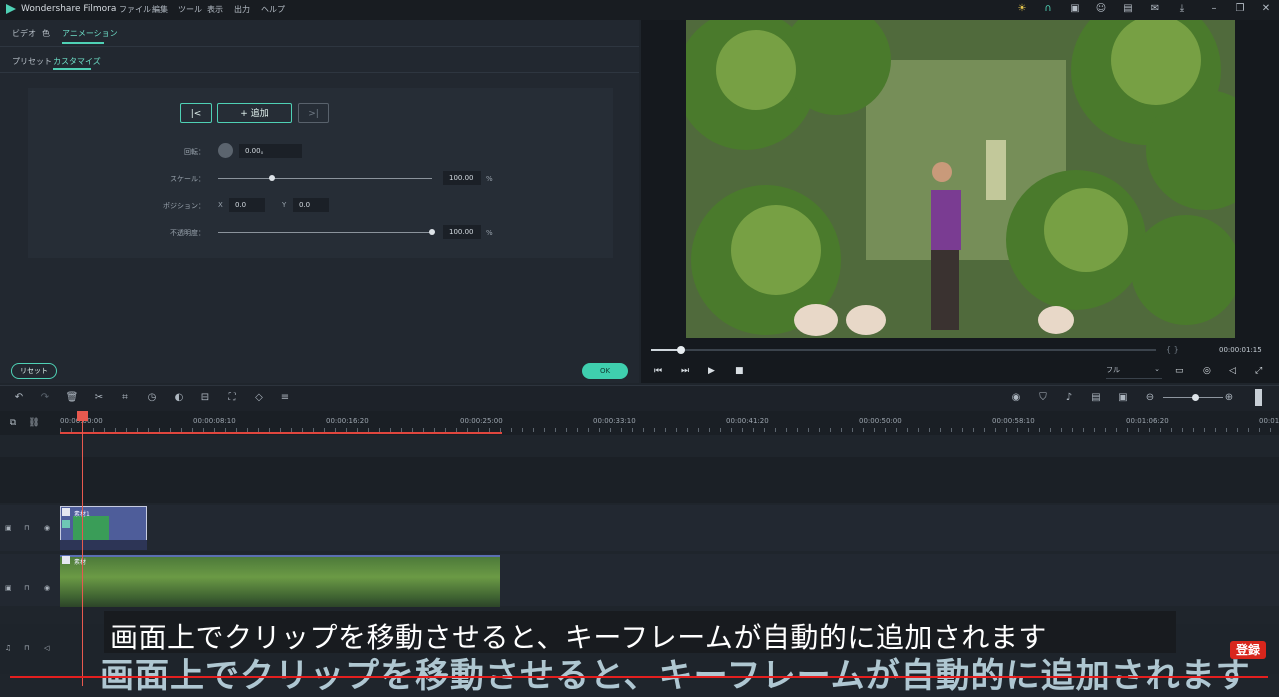  Describe the element at coordinates (1214, 9) in the screenshot. I see `minimize-icon: –` at that location.